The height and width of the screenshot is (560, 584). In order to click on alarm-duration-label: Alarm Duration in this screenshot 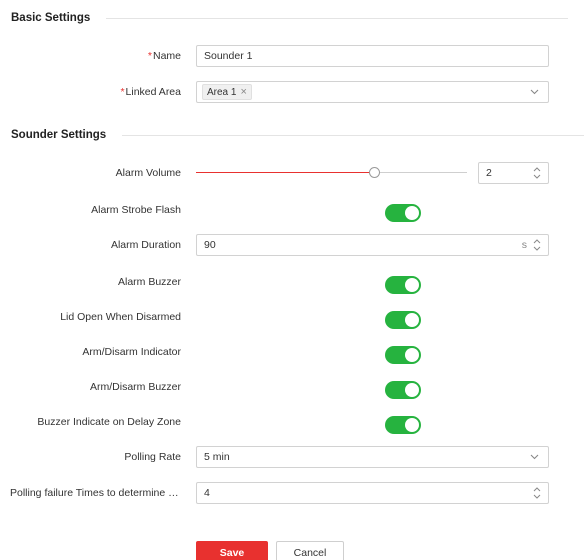, I will do `click(145, 245)`.